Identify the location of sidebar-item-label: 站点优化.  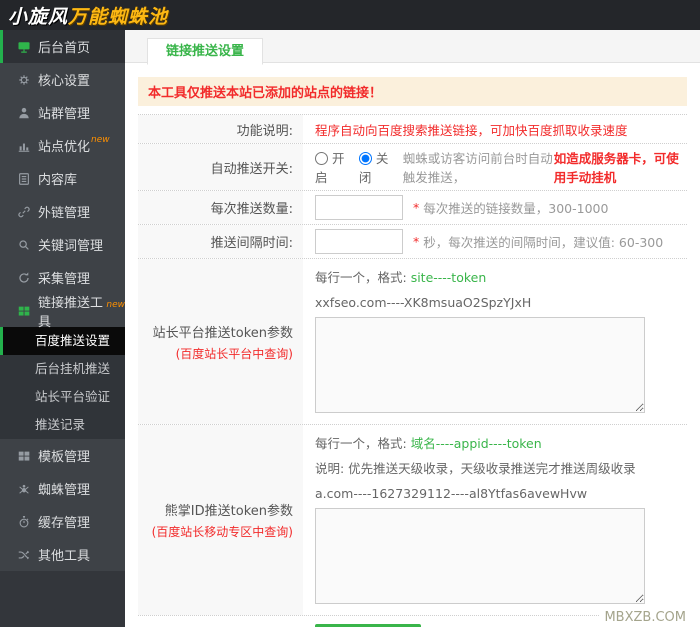
(64, 147).